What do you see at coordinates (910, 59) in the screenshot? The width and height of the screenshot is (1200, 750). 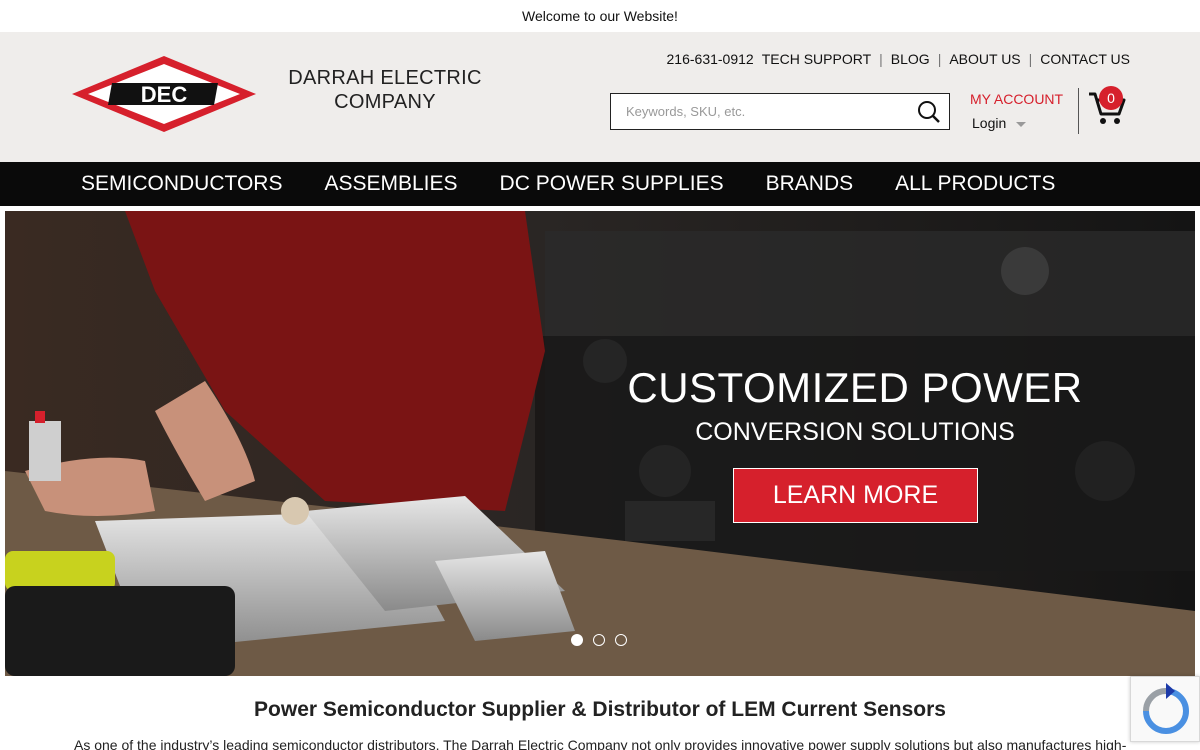 I see `blog-link: BLOG` at bounding box center [910, 59].